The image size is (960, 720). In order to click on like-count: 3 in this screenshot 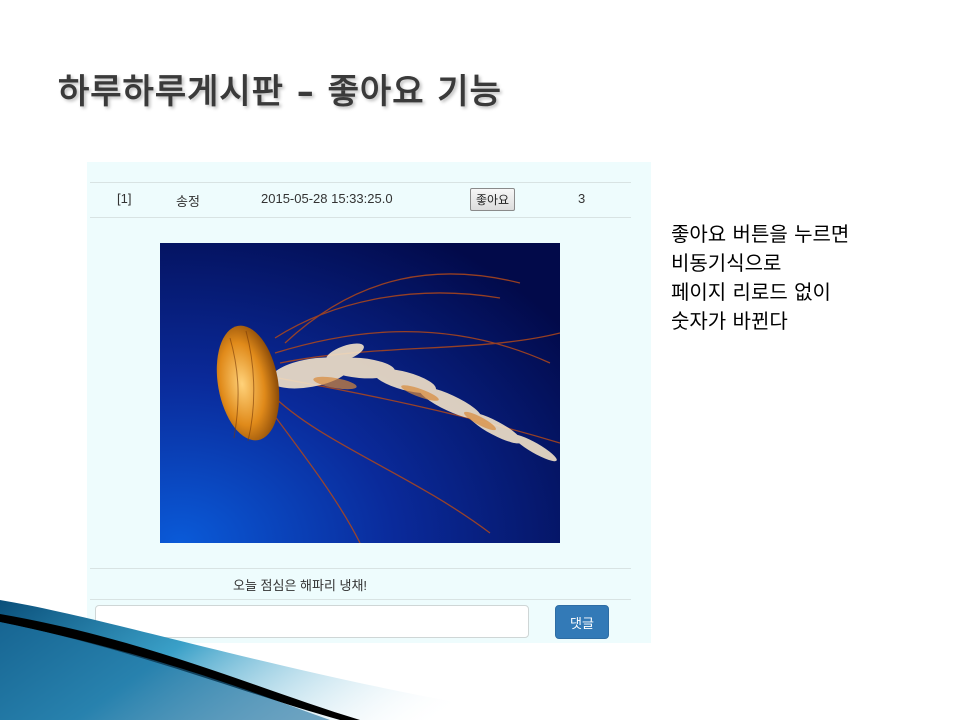, I will do `click(582, 198)`.